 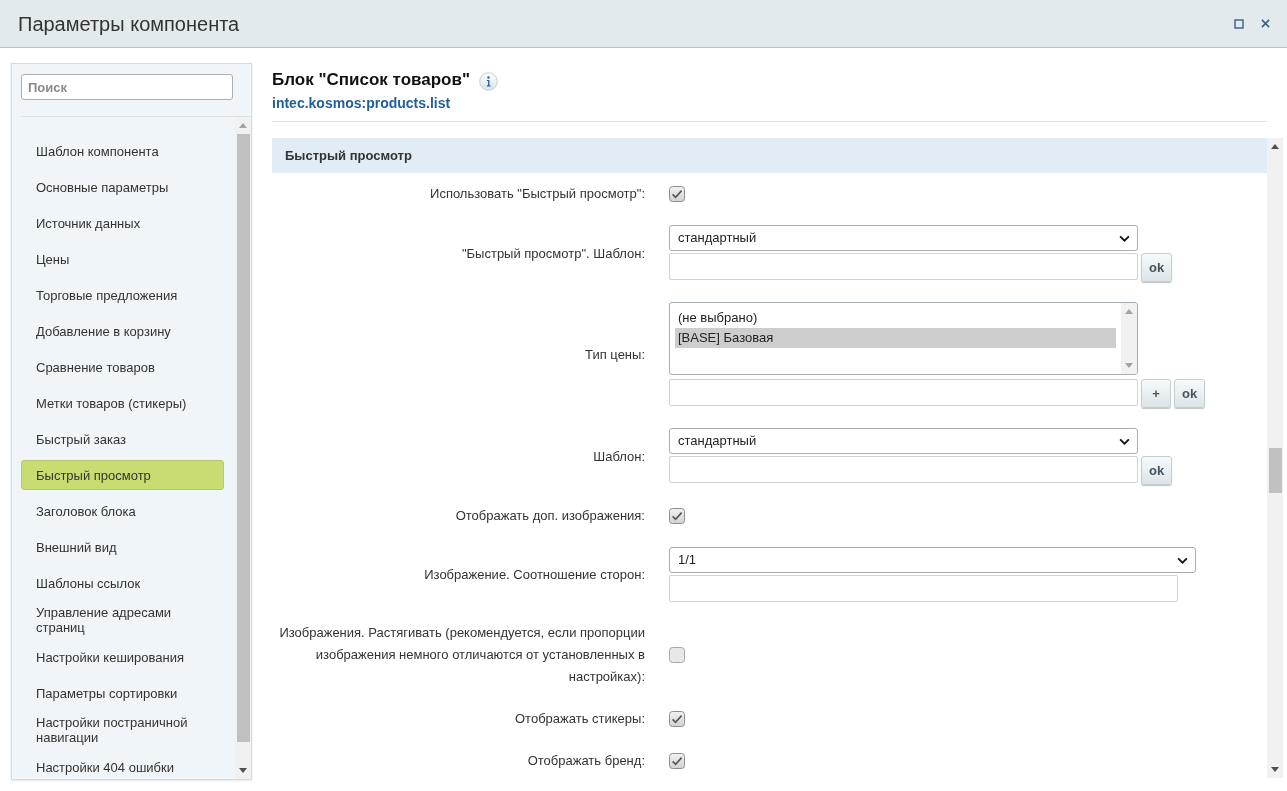 What do you see at coordinates (127, 87) in the screenshot?
I see `search-field: Поиск` at bounding box center [127, 87].